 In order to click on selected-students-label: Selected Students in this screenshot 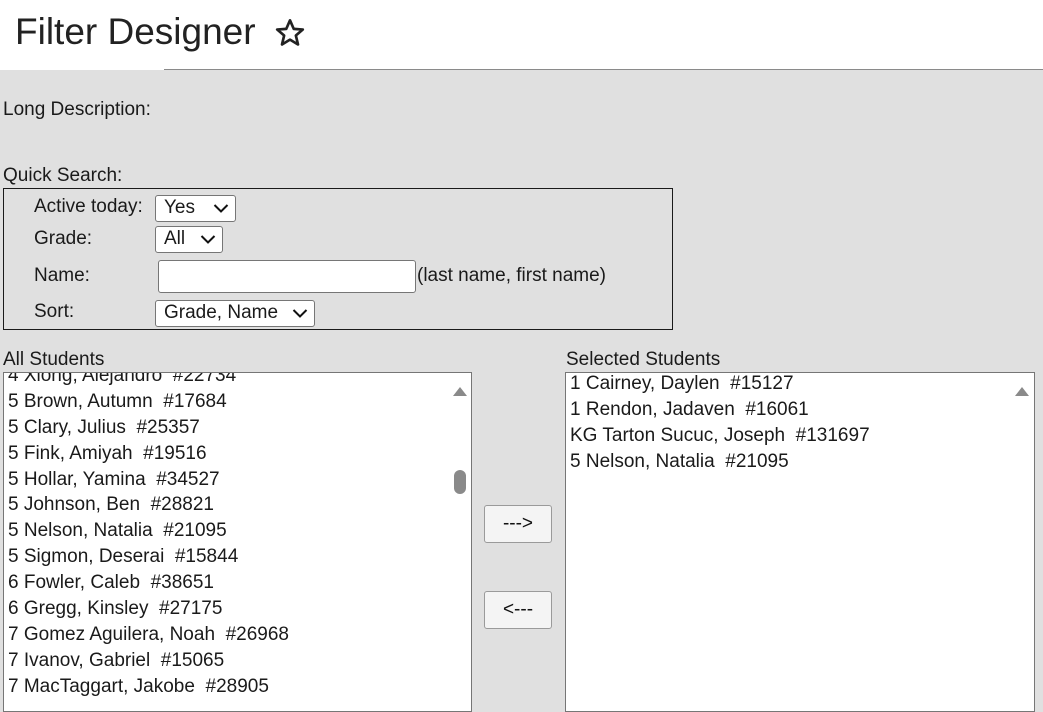, I will do `click(643, 359)`.